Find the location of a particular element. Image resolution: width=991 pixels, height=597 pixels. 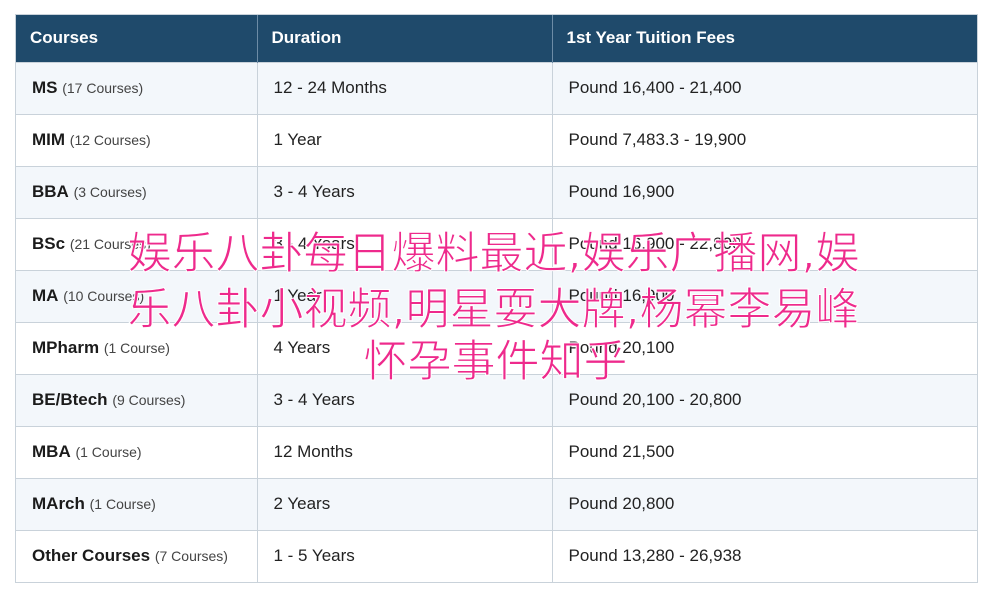

course-count: (3 Courses) is located at coordinates (110, 192).